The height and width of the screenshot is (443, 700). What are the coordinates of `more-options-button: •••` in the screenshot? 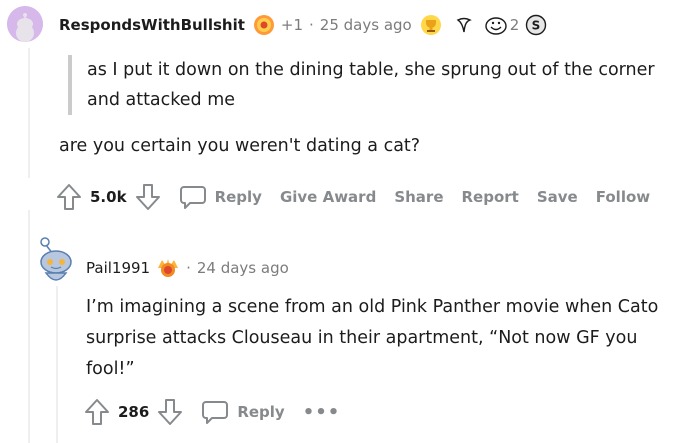 It's located at (322, 412).